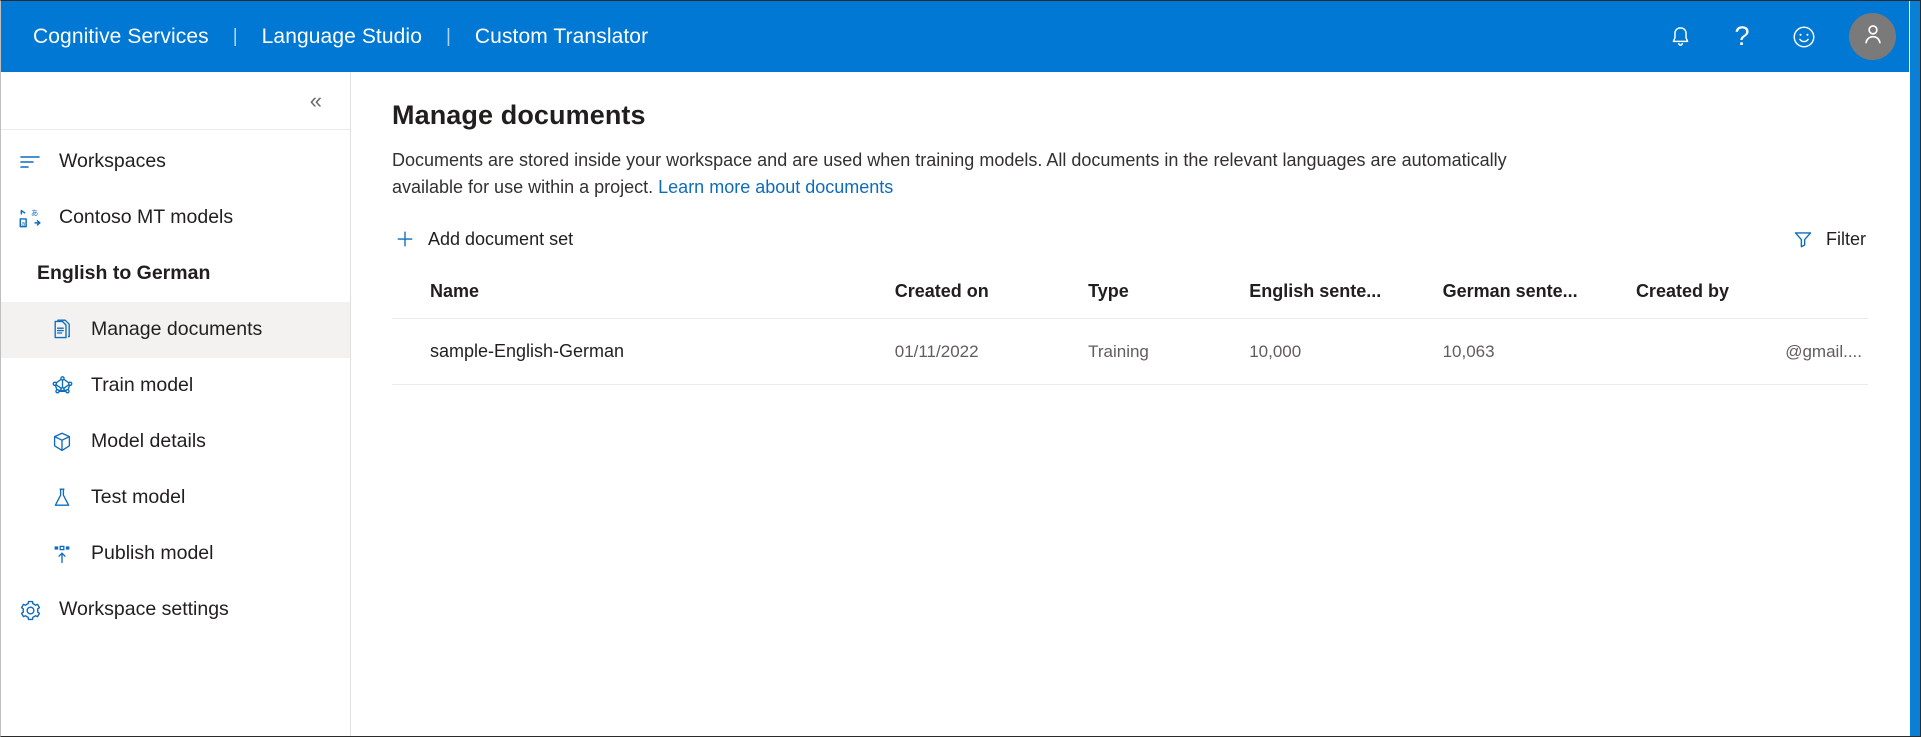 This screenshot has height=737, width=1921. What do you see at coordinates (1846, 238) in the screenshot?
I see `filter-label: Filter` at bounding box center [1846, 238].